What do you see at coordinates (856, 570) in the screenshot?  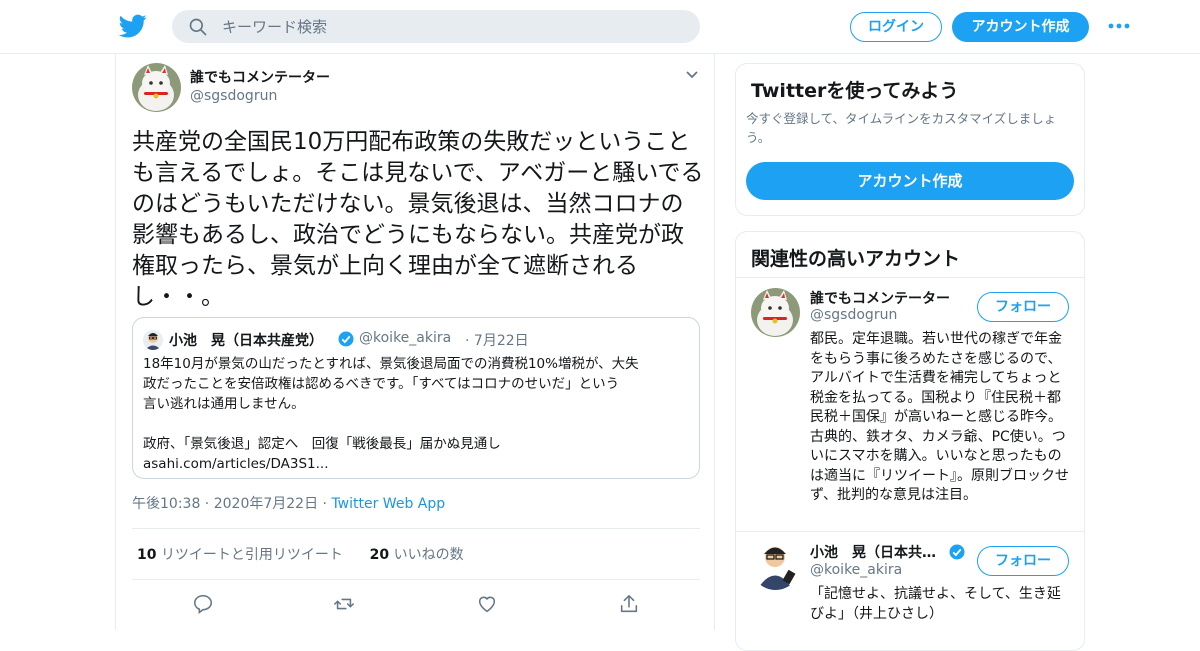 I see `account-handle: @koike_akira` at bounding box center [856, 570].